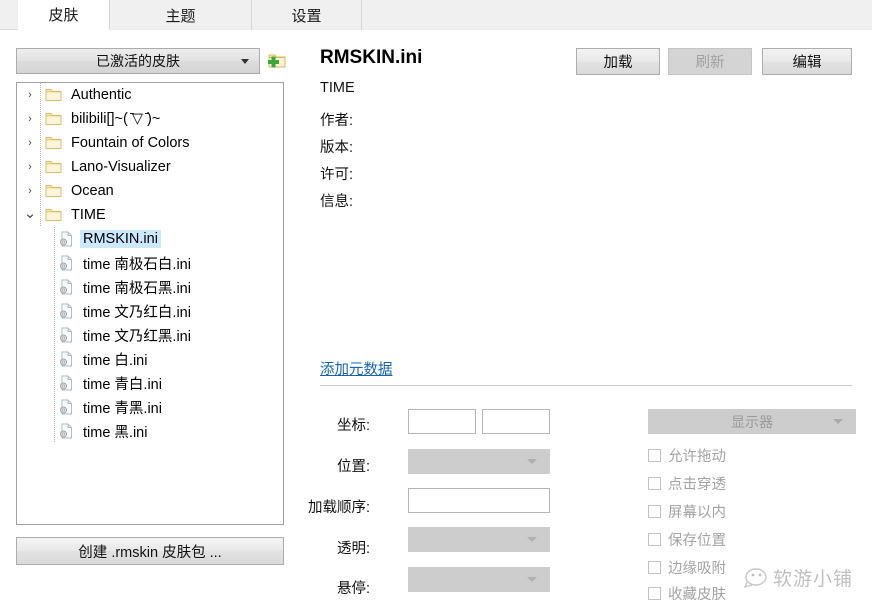 This screenshot has width=872, height=604. Describe the element at coordinates (115, 360) in the screenshot. I see `tree-row-label: time 白.ini` at that location.